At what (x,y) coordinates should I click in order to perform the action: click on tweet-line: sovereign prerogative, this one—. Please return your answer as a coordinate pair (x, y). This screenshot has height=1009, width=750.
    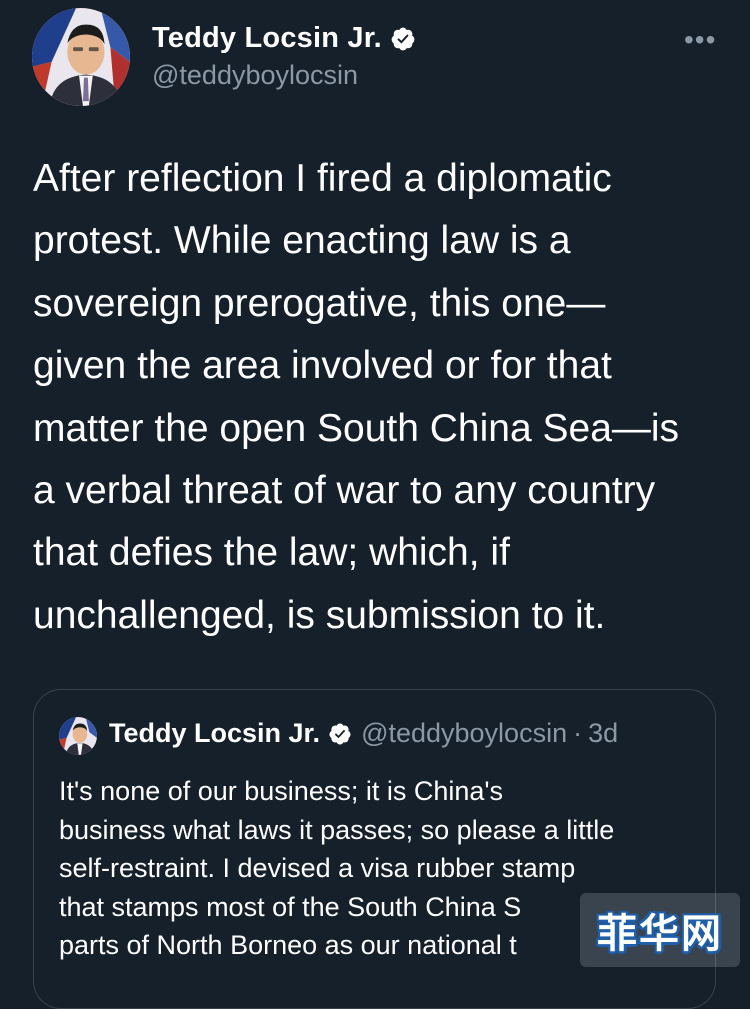
    Looking at the image, I should click on (319, 303).